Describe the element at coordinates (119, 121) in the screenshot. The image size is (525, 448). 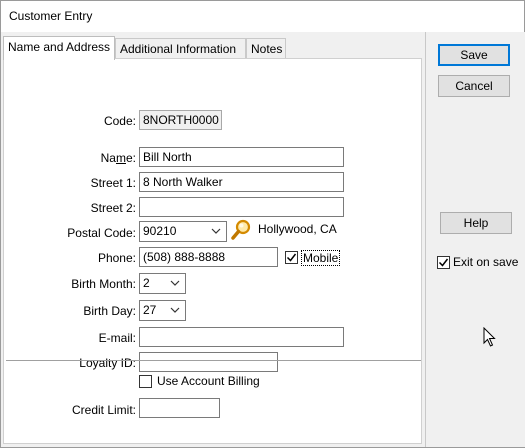
I see `code-label: Code:` at that location.